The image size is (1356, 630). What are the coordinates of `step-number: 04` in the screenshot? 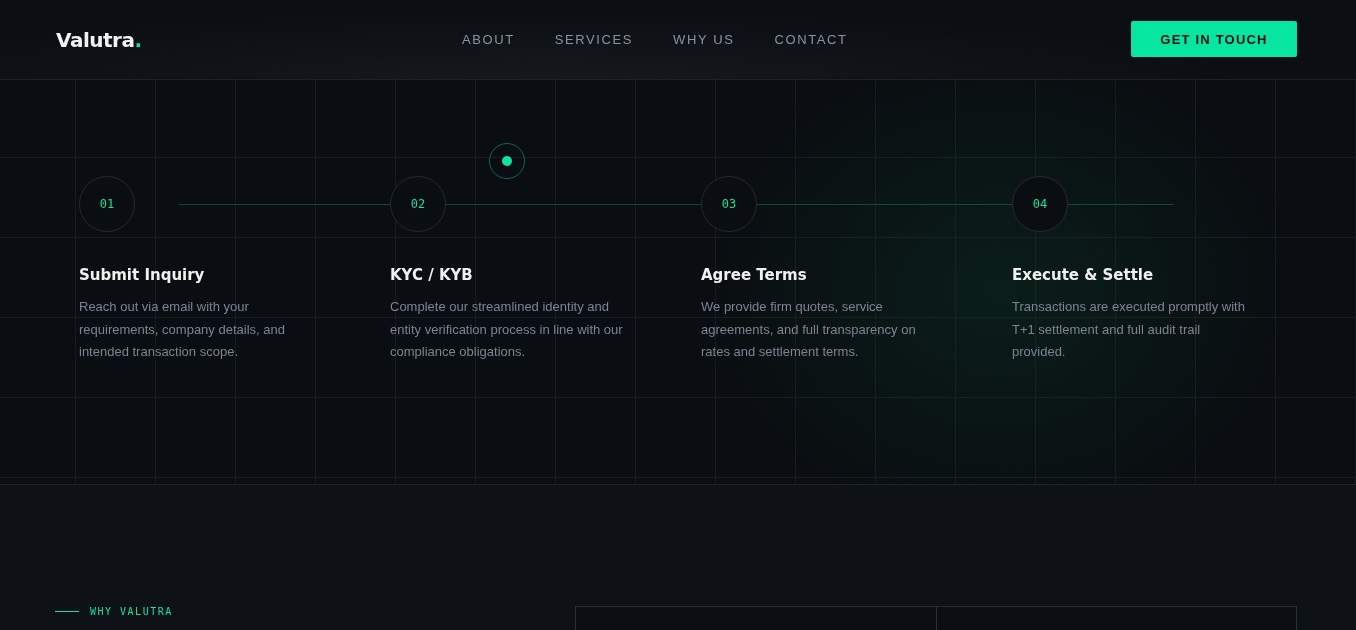 It's located at (1040, 204).